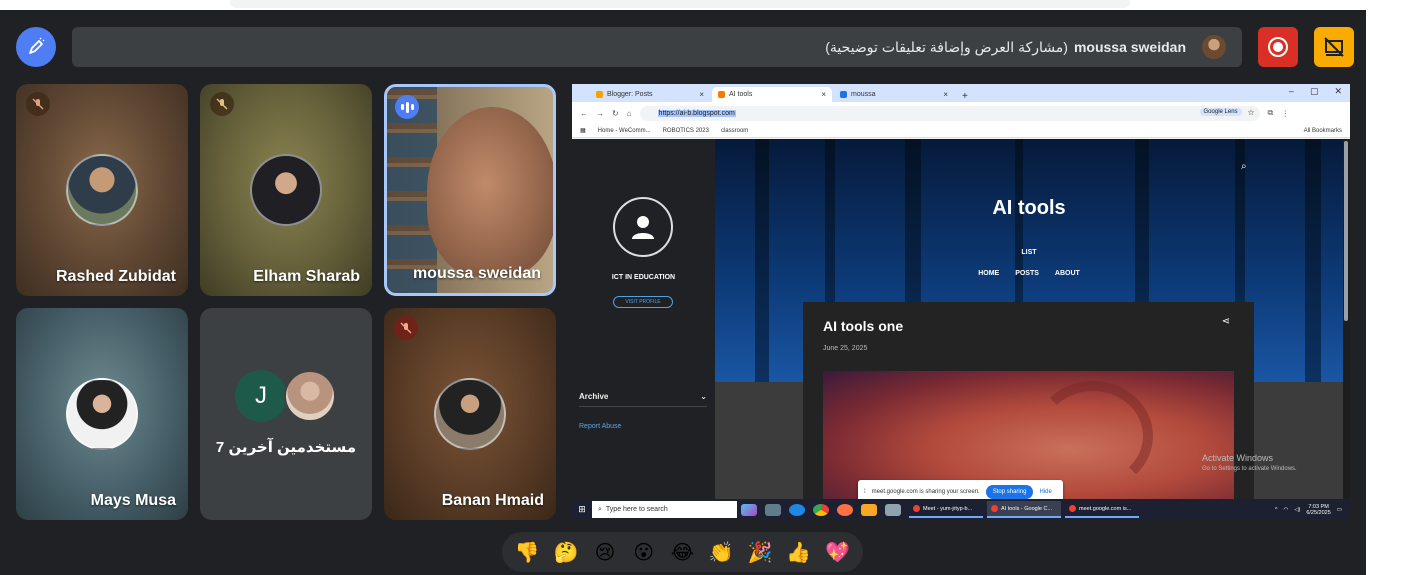 Image resolution: width=1408 pixels, height=575 pixels. What do you see at coordinates (749, 509) in the screenshot?
I see `copilot-icon` at bounding box center [749, 509].